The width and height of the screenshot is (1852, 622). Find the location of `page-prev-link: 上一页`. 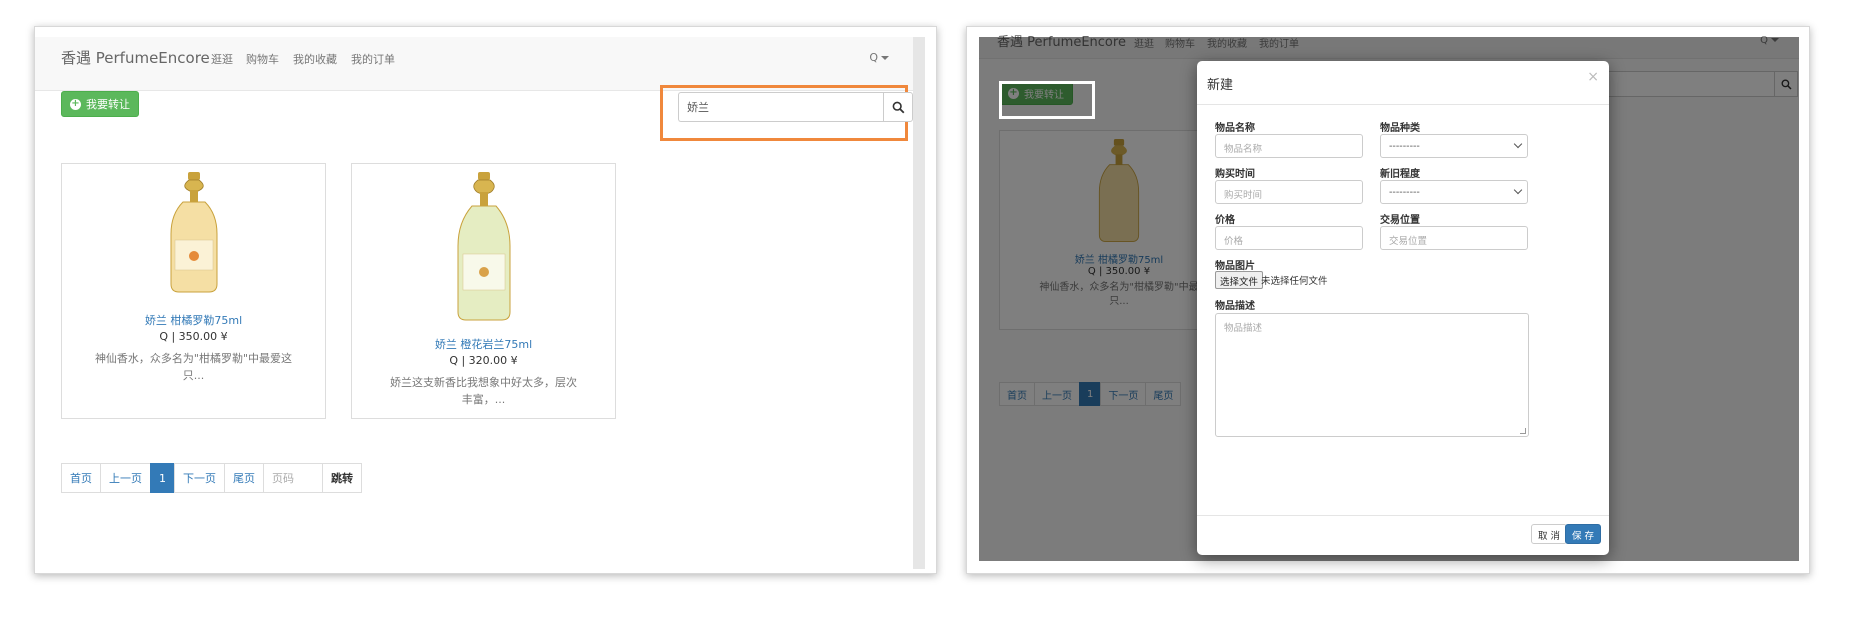

page-prev-link: 上一页 is located at coordinates (125, 478).